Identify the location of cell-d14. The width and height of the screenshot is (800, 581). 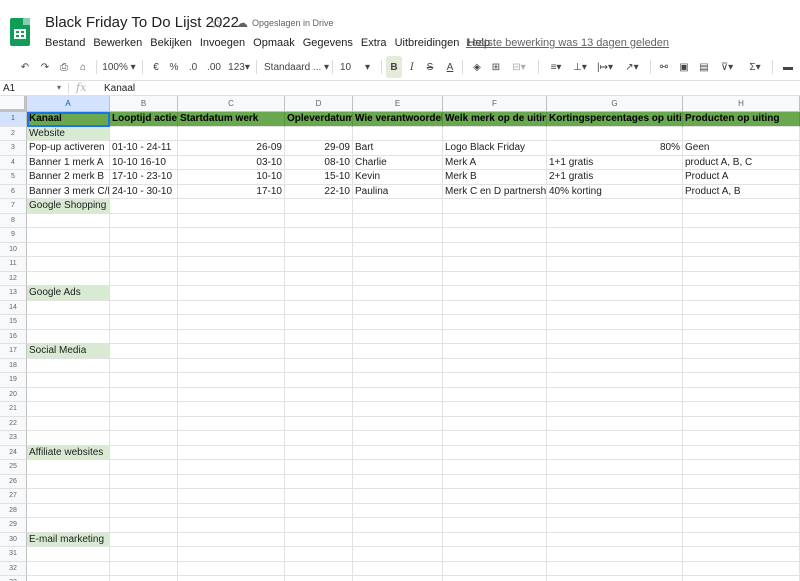
(319, 307).